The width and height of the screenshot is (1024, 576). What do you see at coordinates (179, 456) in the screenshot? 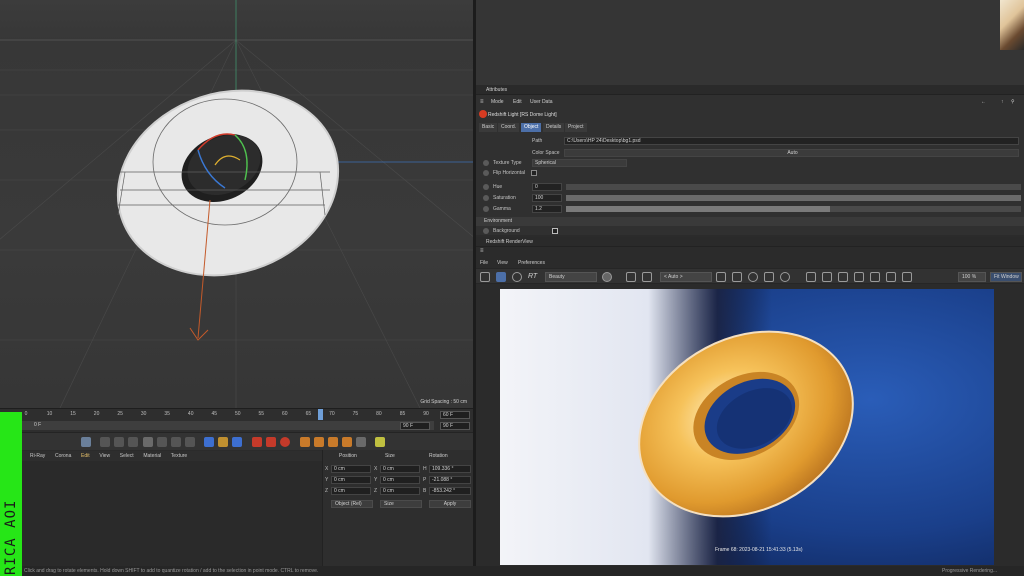
I see `menu-texture: Texture` at bounding box center [179, 456].